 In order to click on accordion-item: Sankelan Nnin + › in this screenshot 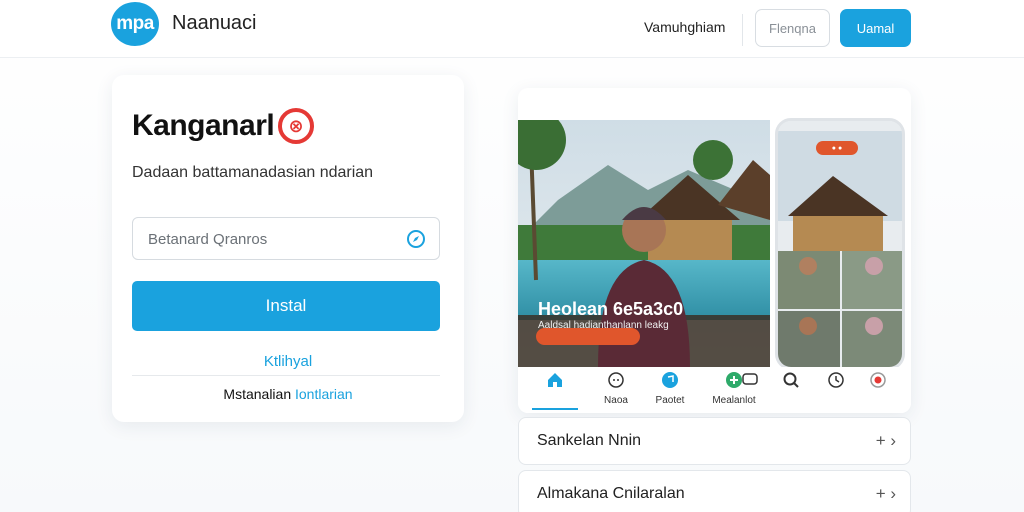, I will do `click(714, 441)`.